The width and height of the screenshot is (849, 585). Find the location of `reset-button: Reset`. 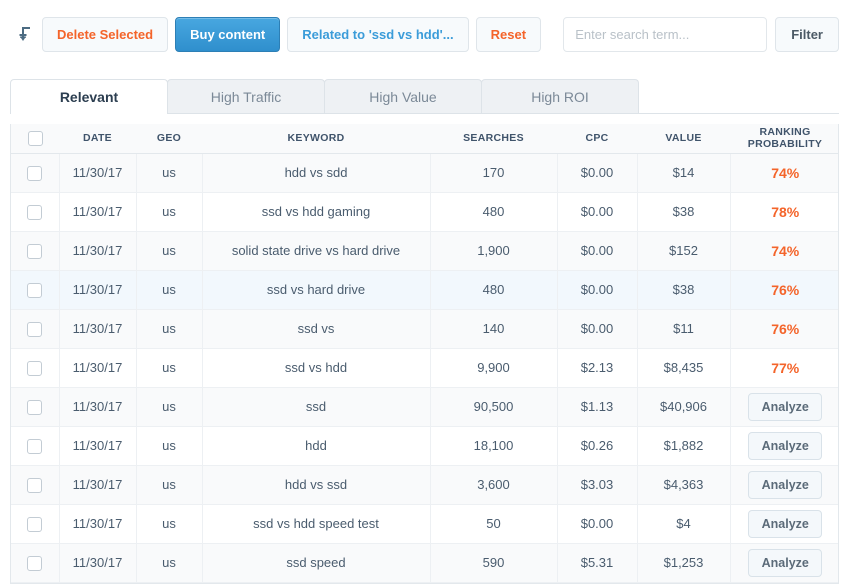

reset-button: Reset is located at coordinates (508, 34).